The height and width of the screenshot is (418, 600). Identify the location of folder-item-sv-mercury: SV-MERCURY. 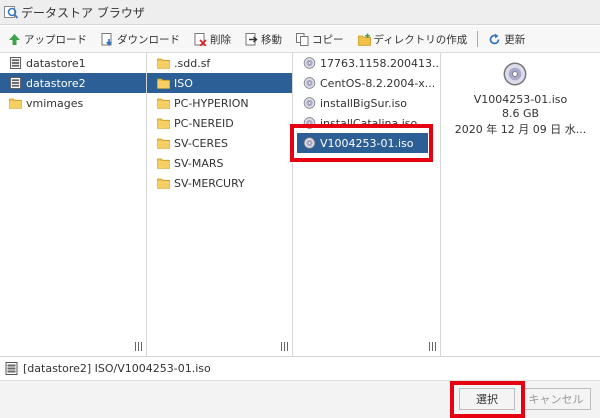
(219, 183).